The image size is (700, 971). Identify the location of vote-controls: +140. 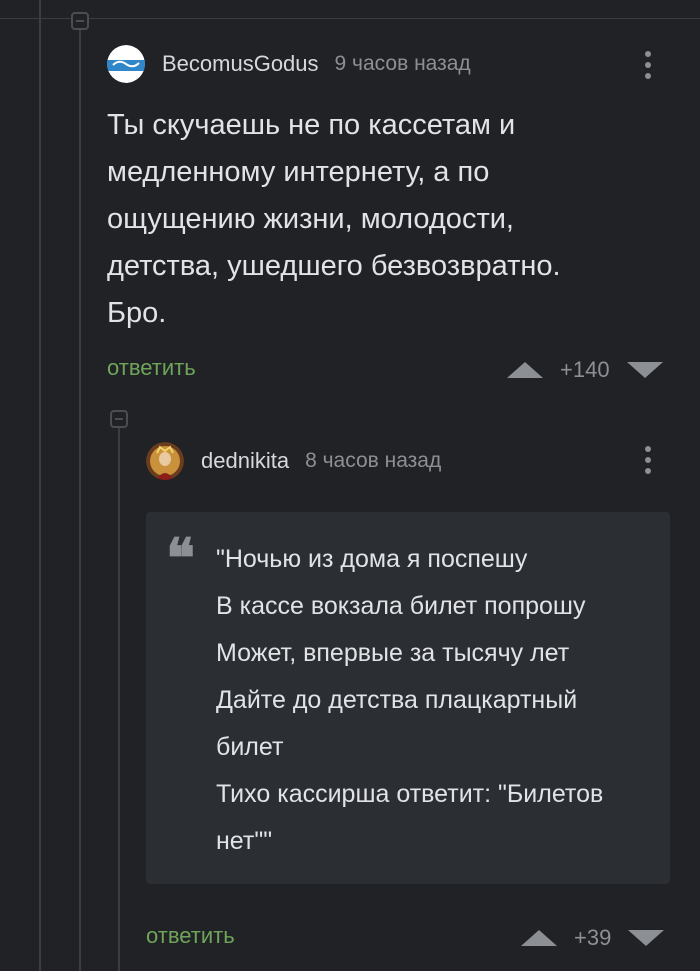
(585, 370).